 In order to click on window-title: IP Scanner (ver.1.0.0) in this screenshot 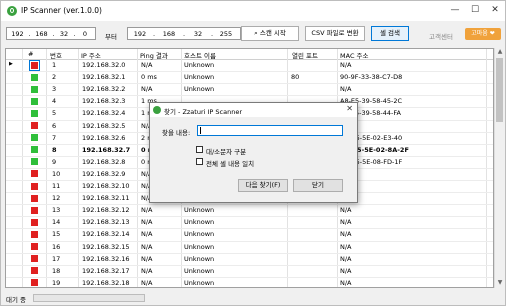, I will do `click(61, 10)`.